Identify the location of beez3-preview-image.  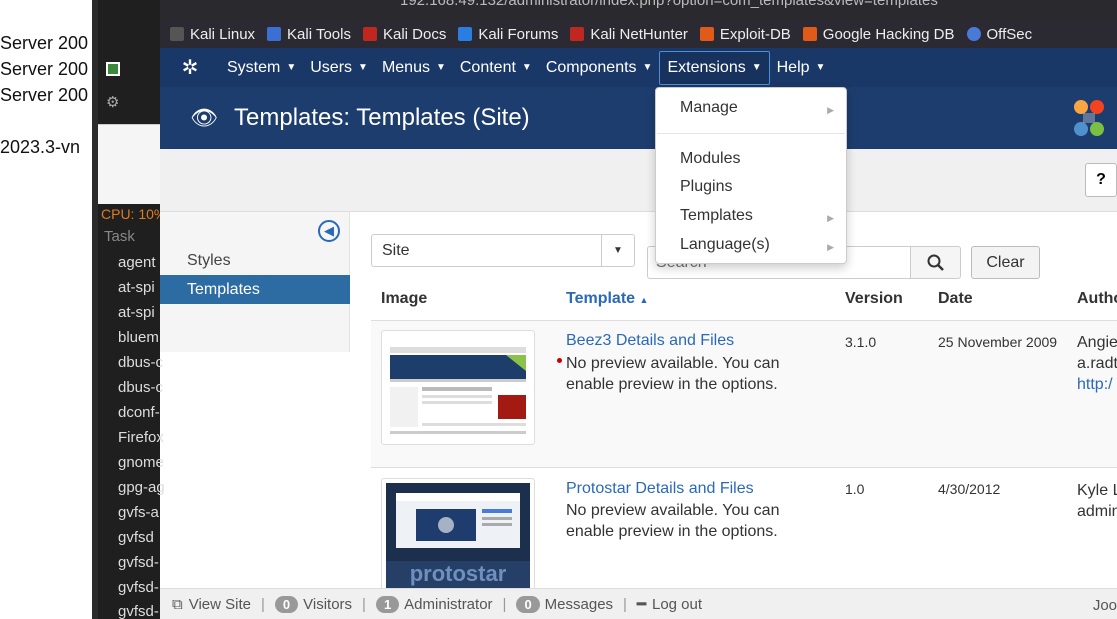
(458, 387).